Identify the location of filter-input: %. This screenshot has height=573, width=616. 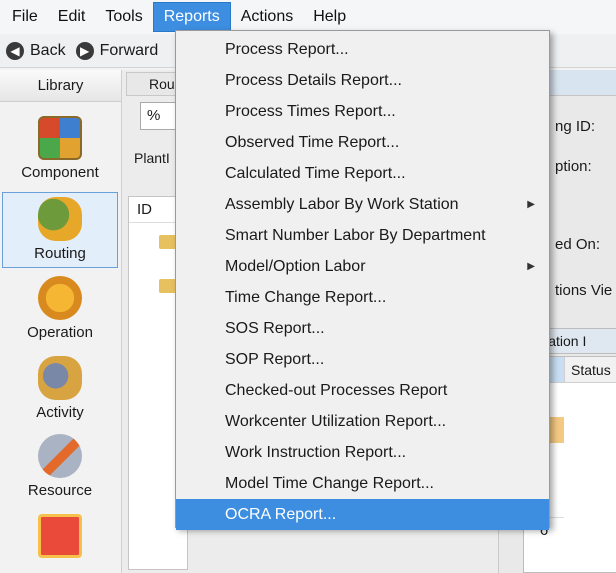
(160, 116).